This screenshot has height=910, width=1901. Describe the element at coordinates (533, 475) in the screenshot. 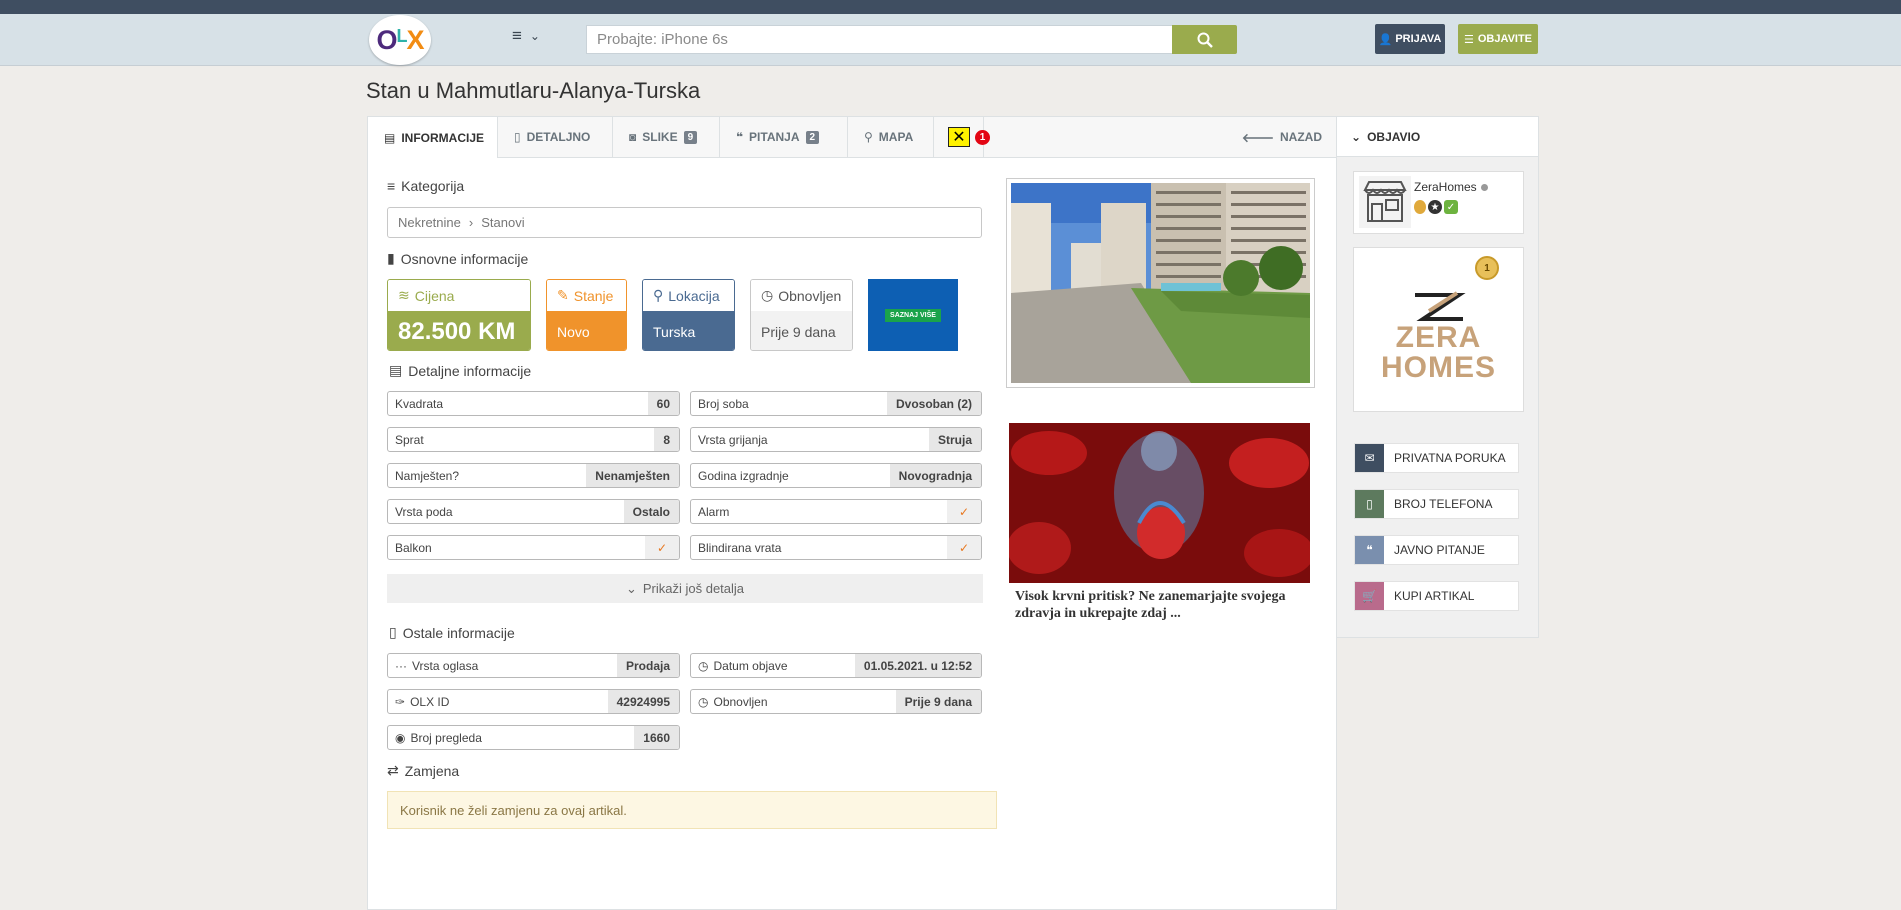

I see `detail-row: Namješten? Nenamješten` at that location.